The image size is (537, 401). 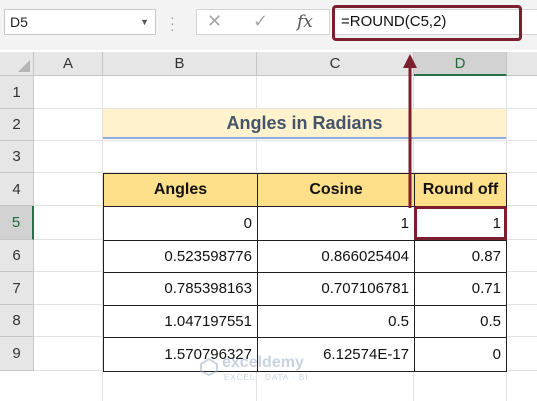 What do you see at coordinates (68, 64) in the screenshot?
I see `column-header-a: A` at bounding box center [68, 64].